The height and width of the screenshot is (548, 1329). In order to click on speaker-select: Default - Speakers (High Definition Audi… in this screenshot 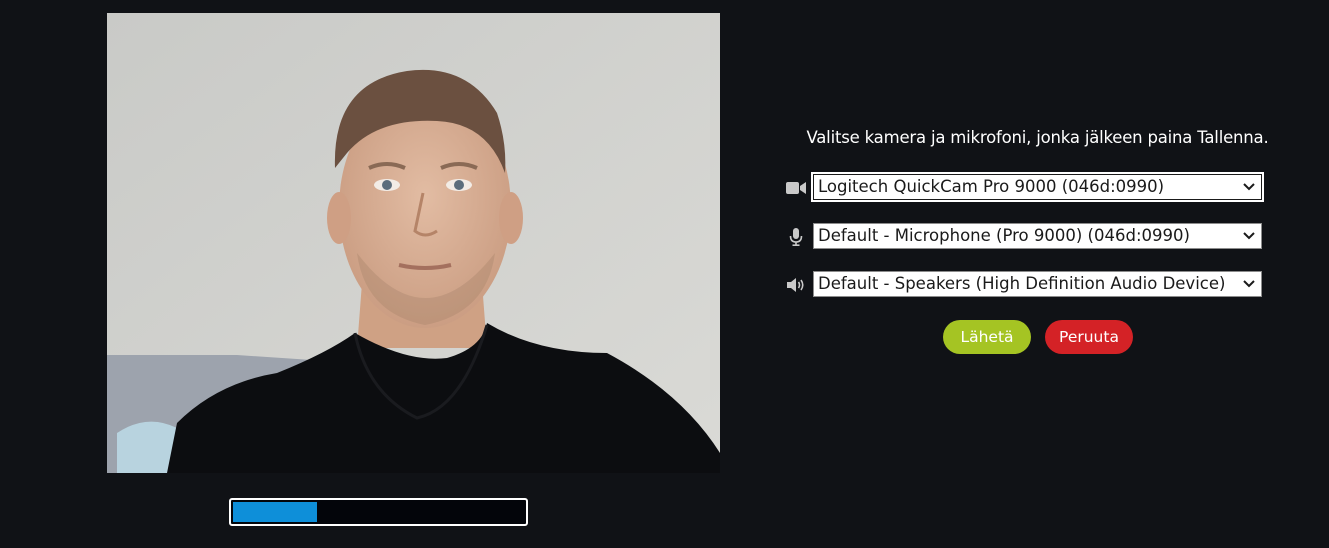, I will do `click(1037, 284)`.